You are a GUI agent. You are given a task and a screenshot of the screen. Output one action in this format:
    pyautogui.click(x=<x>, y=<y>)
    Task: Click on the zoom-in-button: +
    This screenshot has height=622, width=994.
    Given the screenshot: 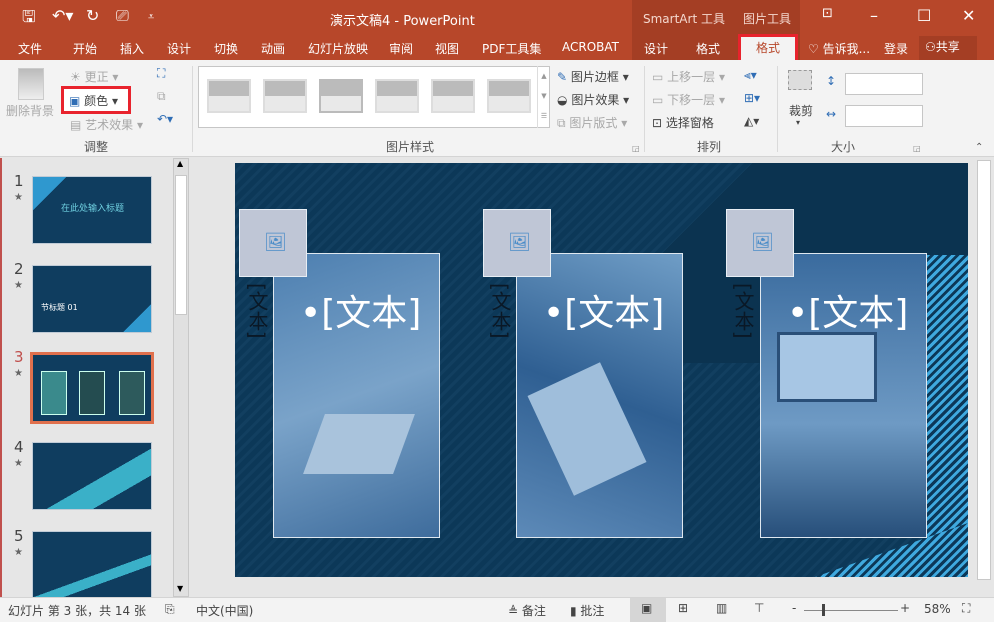 What is the action you would take?
    pyautogui.click(x=905, y=608)
    